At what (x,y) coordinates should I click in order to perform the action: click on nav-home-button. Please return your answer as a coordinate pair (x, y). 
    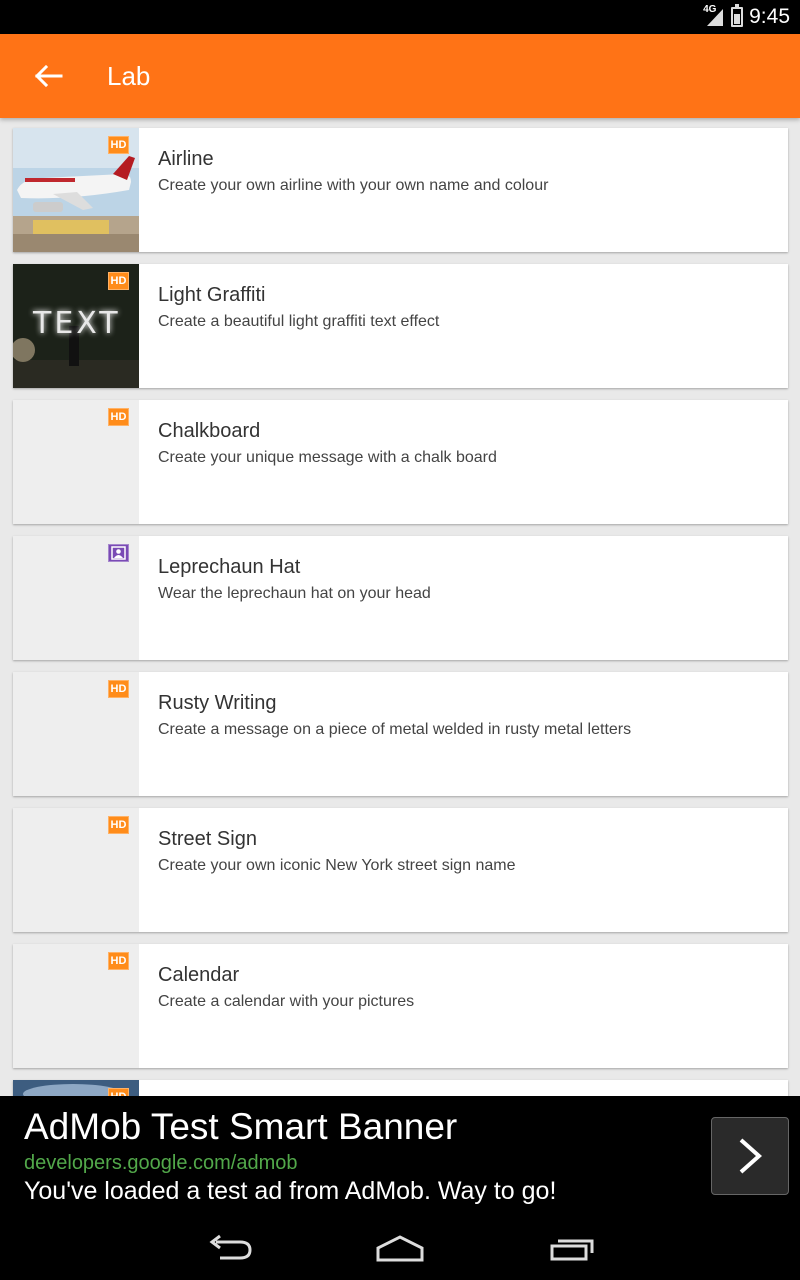
    Looking at the image, I should click on (400, 1248).